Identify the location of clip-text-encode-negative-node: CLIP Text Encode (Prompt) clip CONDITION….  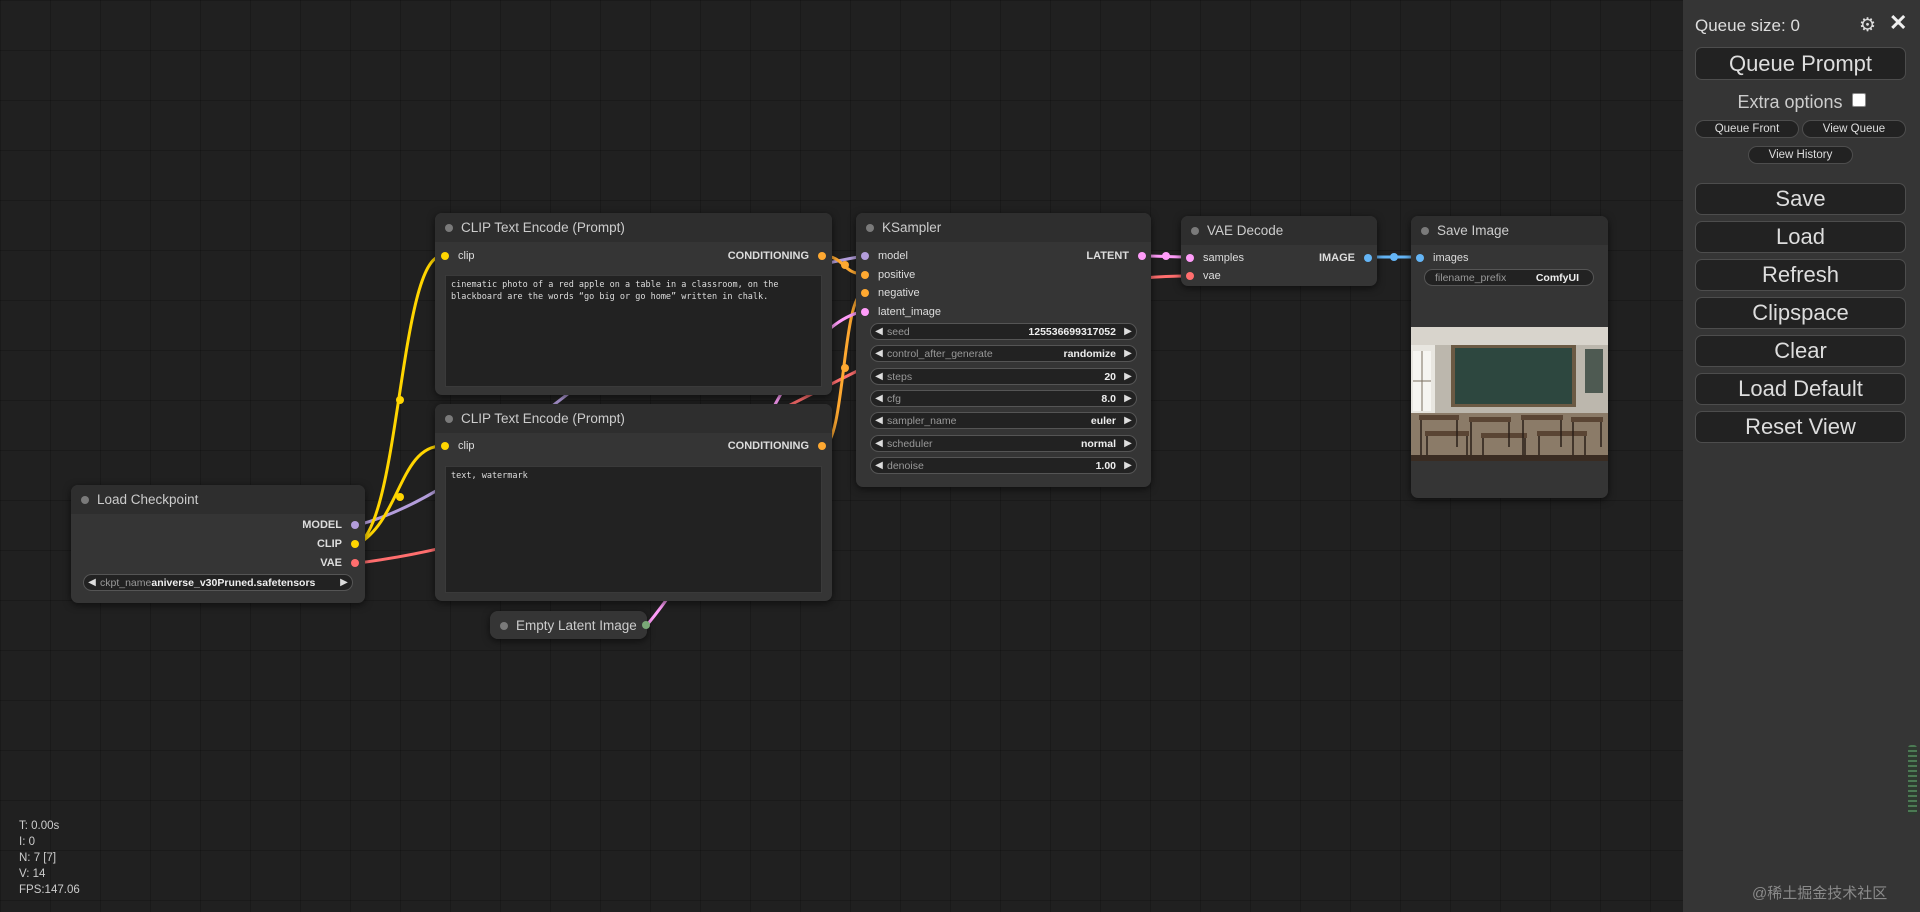
(633, 502).